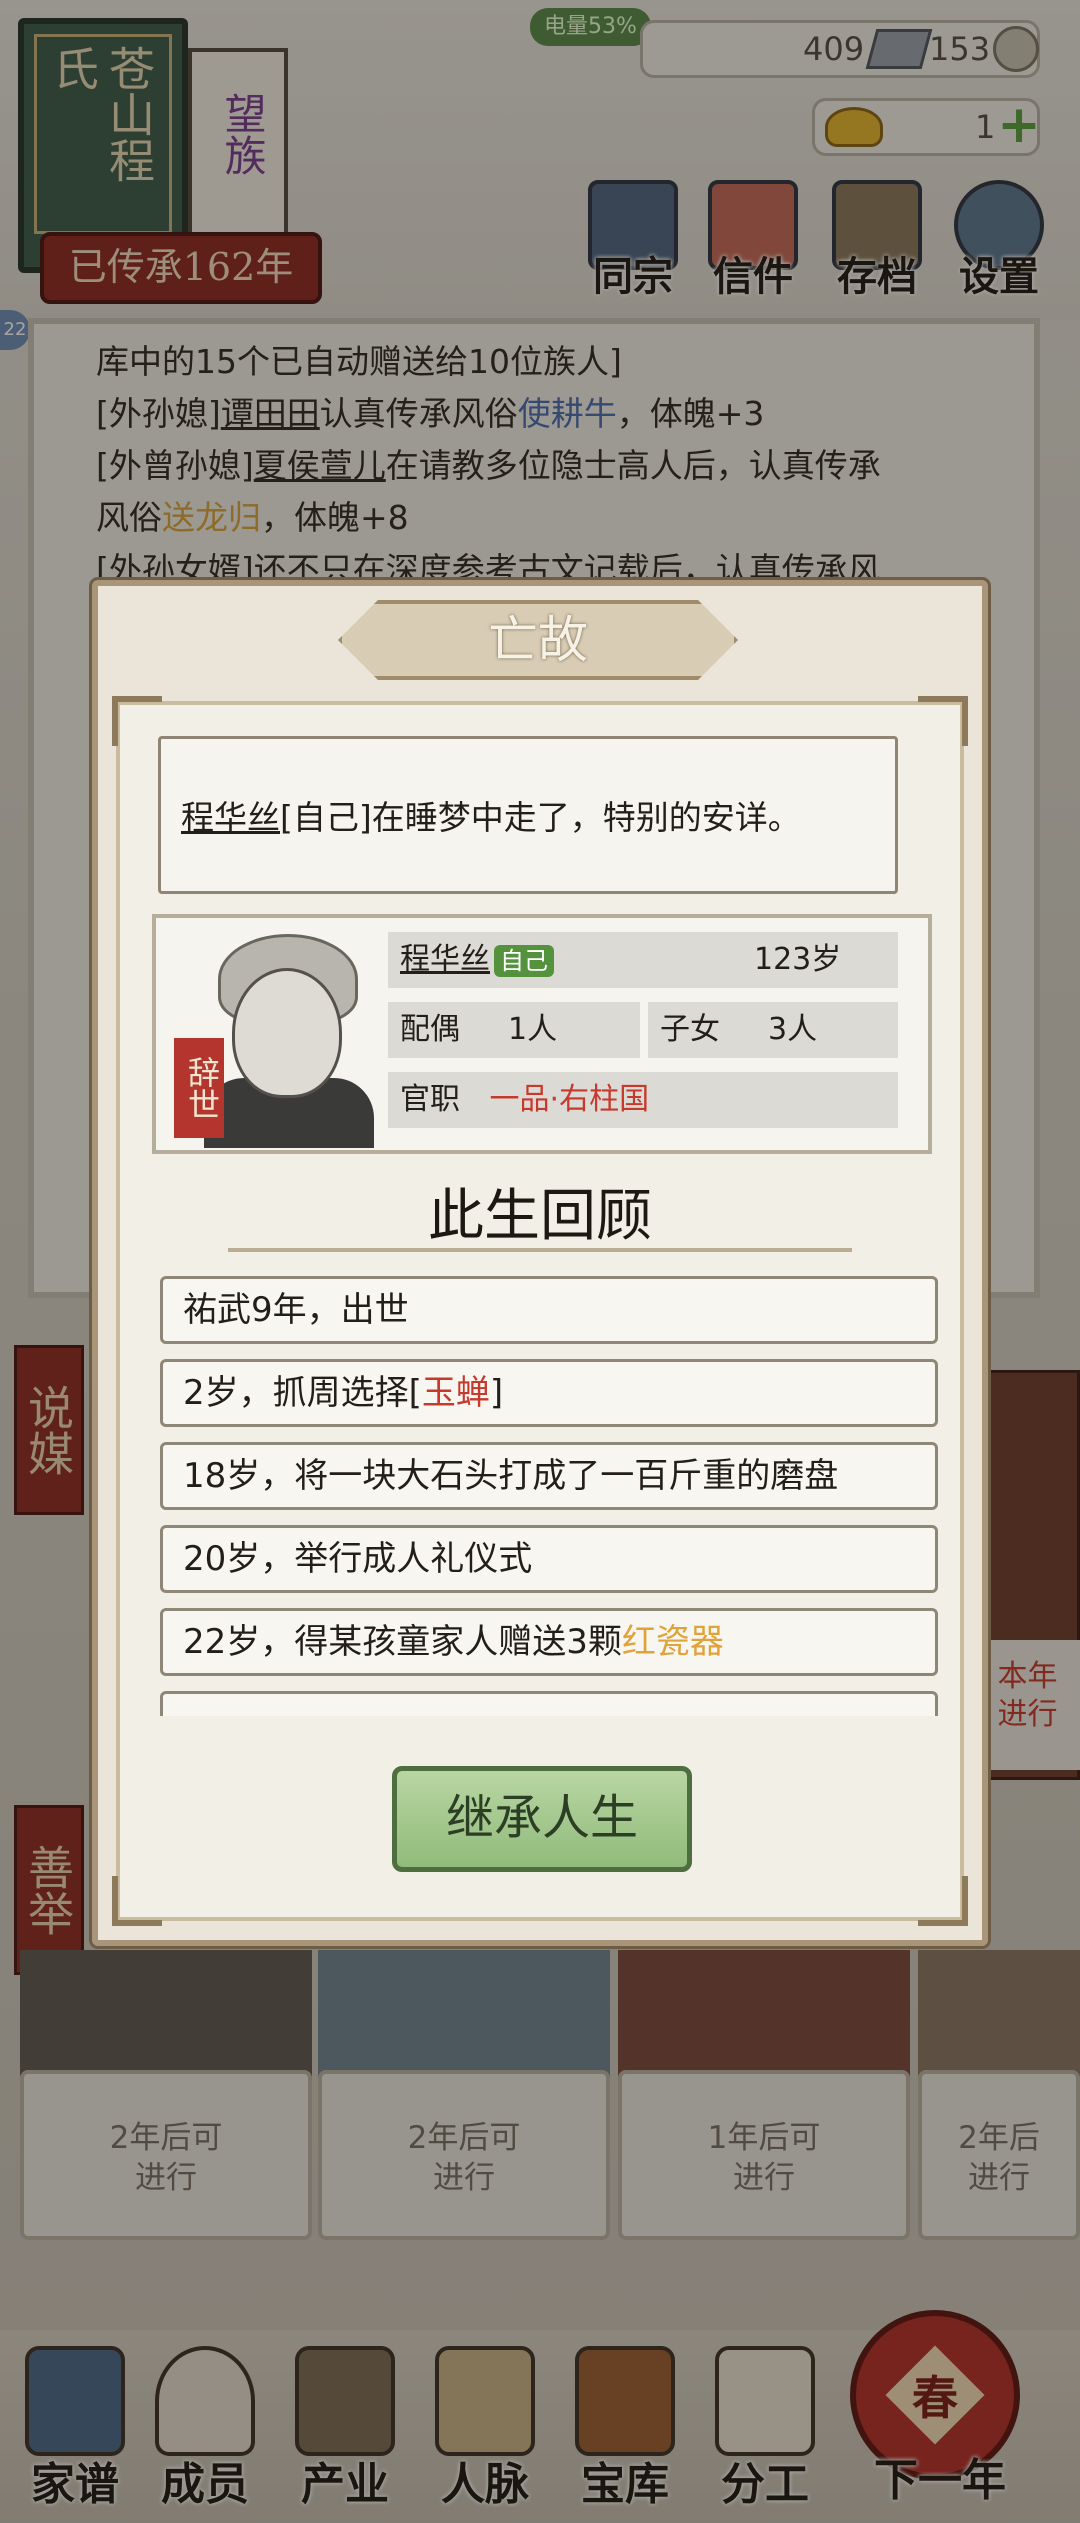 The image size is (1080, 2523). Describe the element at coordinates (643, 960) in the screenshot. I see `name-row: 程华丝 自己 123岁` at that location.